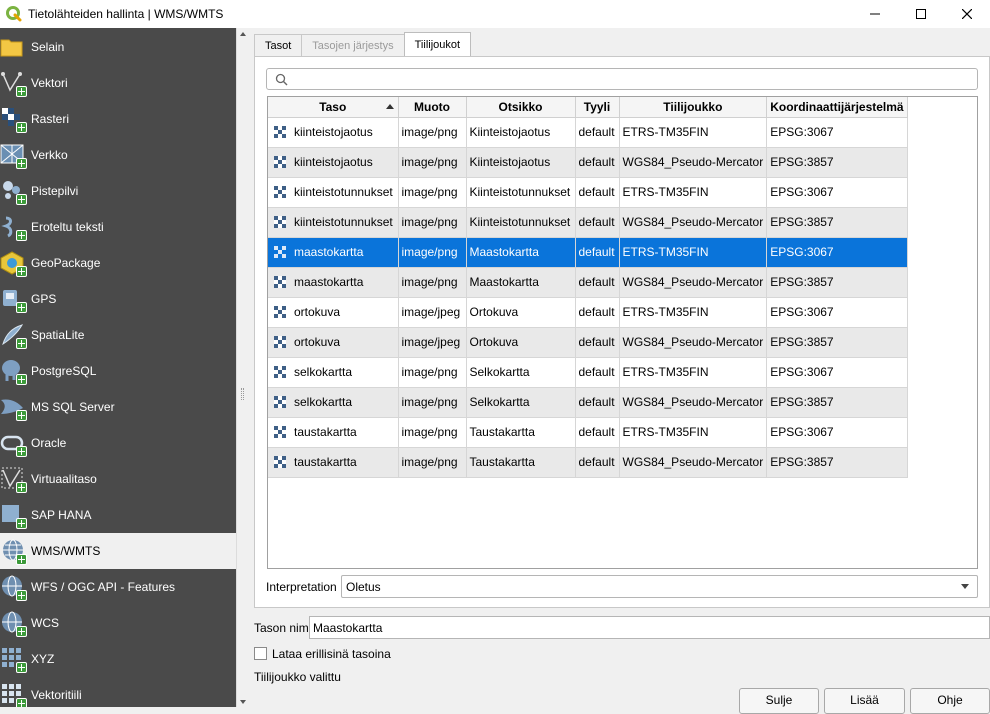 The width and height of the screenshot is (990, 714). I want to click on sidebar-item-wfs: WFS / OGC API - Features, so click(118, 587).